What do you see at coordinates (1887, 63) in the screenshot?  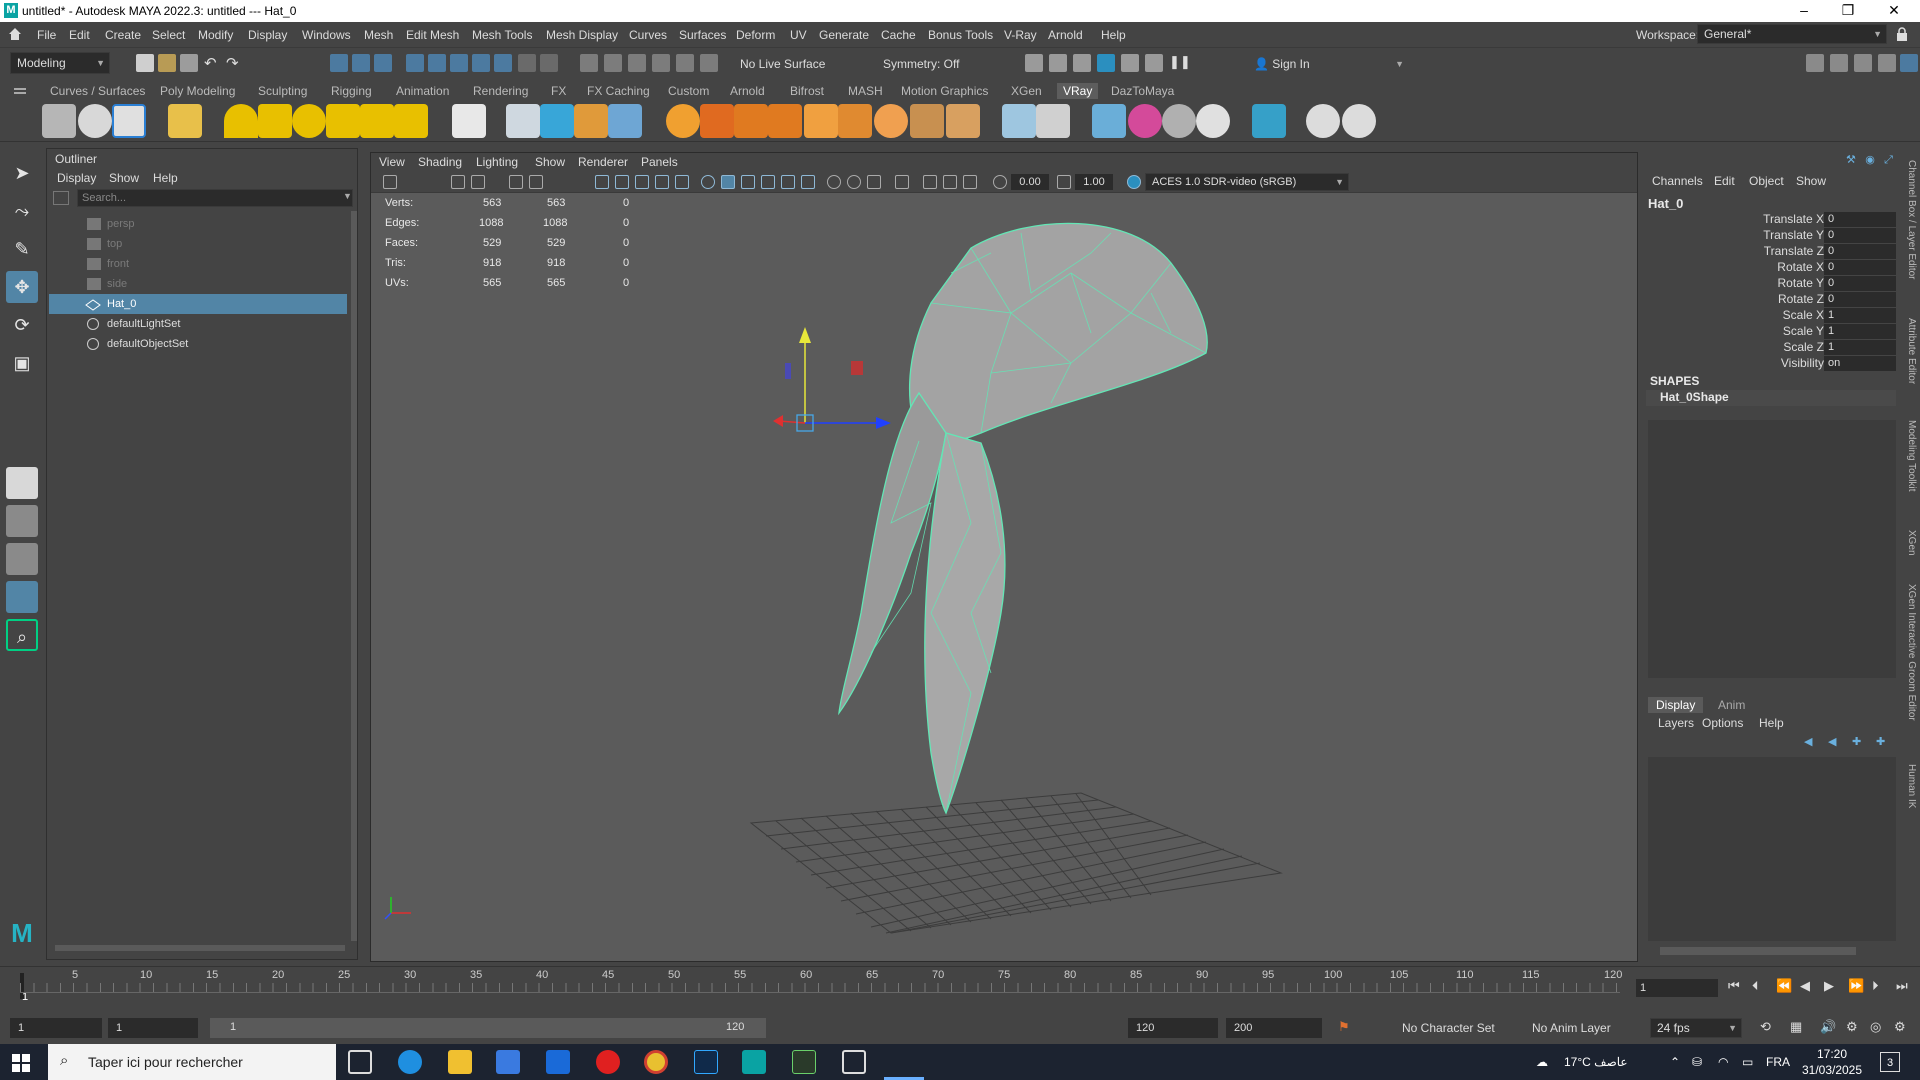 I see `channel-box-icon` at bounding box center [1887, 63].